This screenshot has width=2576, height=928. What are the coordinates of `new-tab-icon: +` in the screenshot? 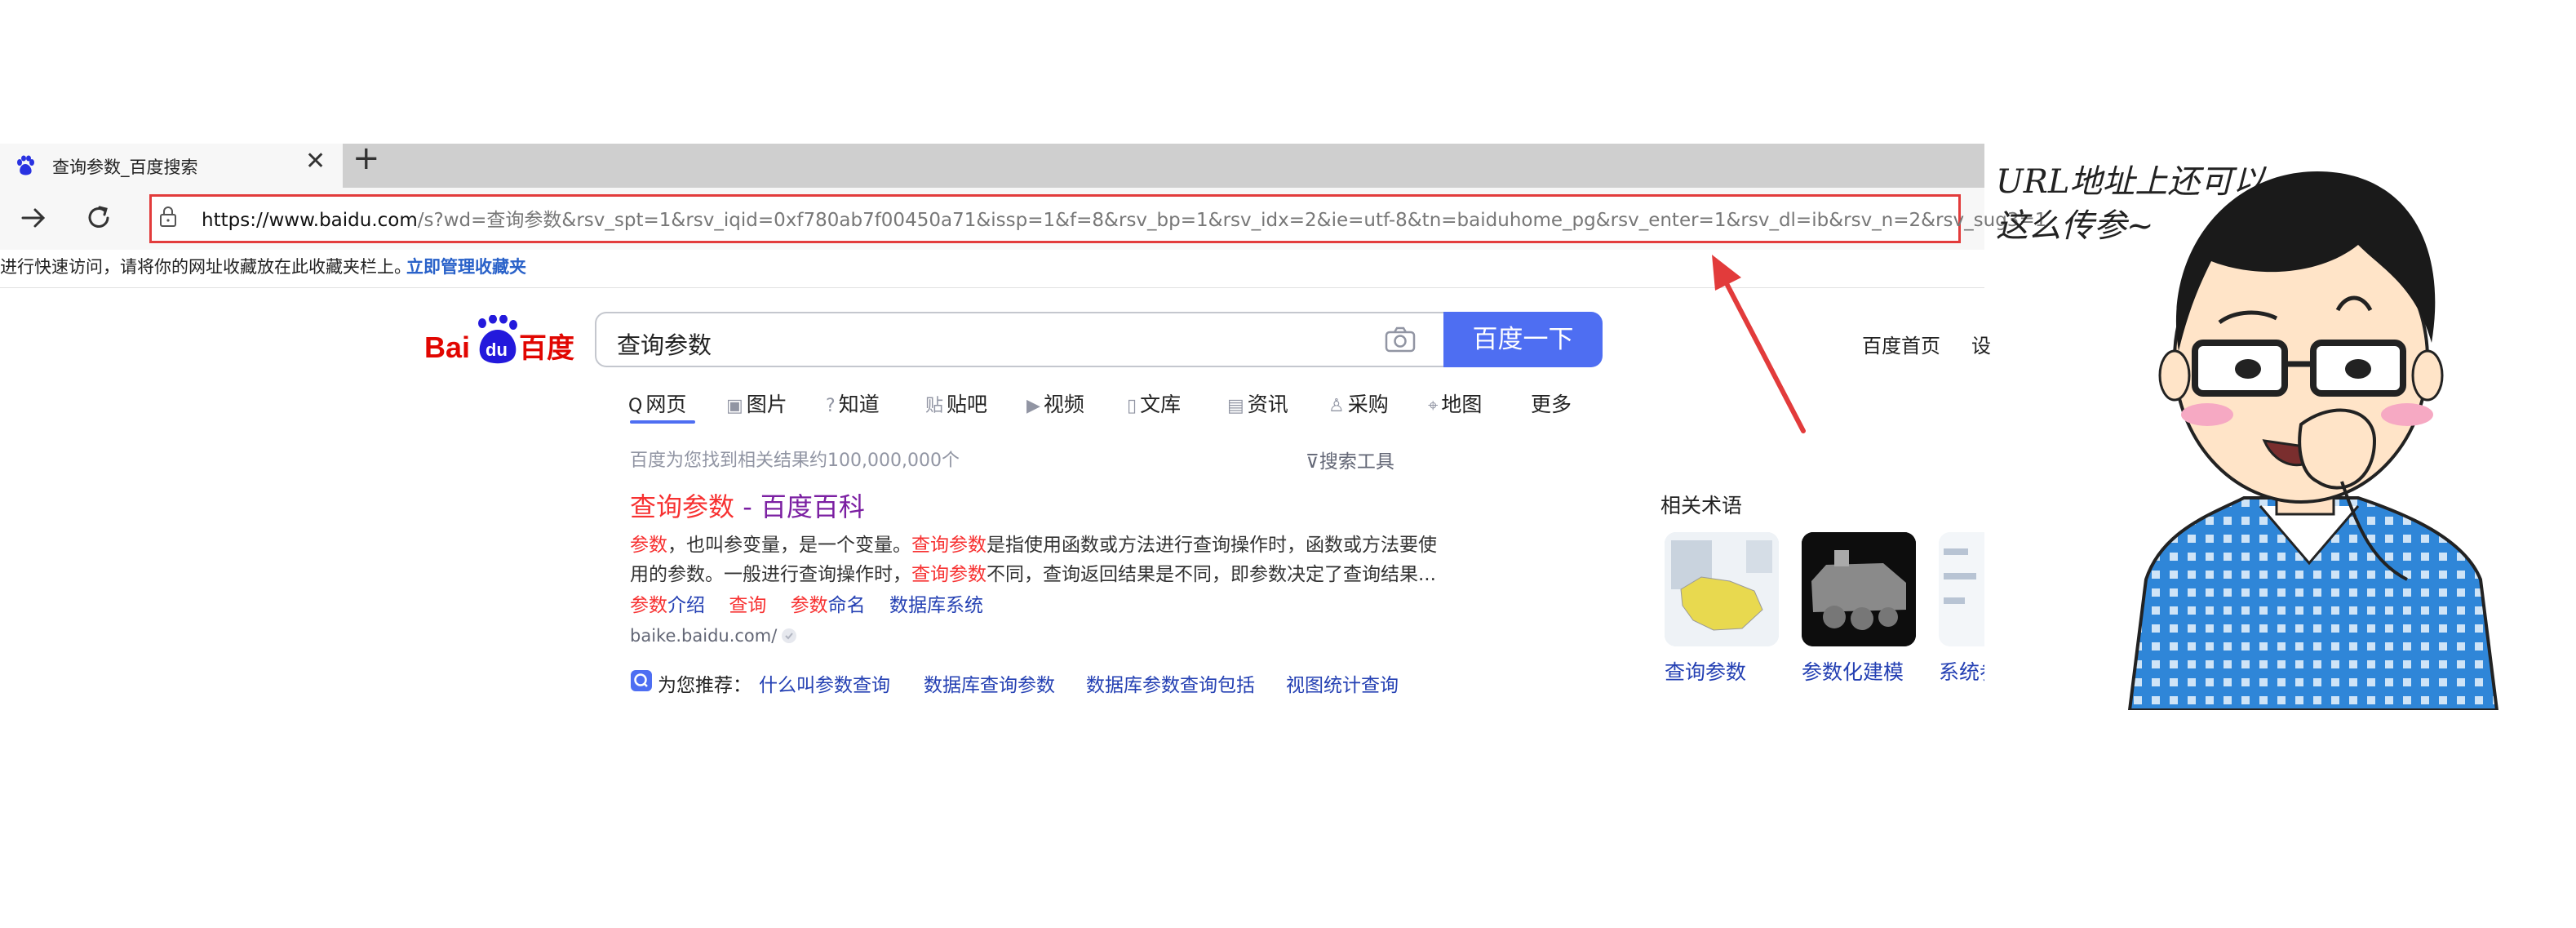 It's located at (366, 158).